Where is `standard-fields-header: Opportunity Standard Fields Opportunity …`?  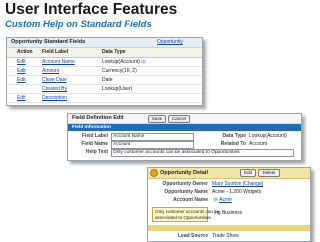
standard-fields-header: Opportunity Standard Fields Opportunity … is located at coordinates (104, 46).